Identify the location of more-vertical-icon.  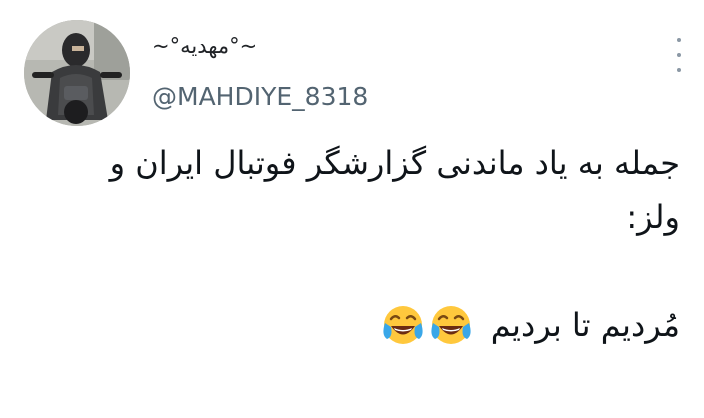
(679, 40).